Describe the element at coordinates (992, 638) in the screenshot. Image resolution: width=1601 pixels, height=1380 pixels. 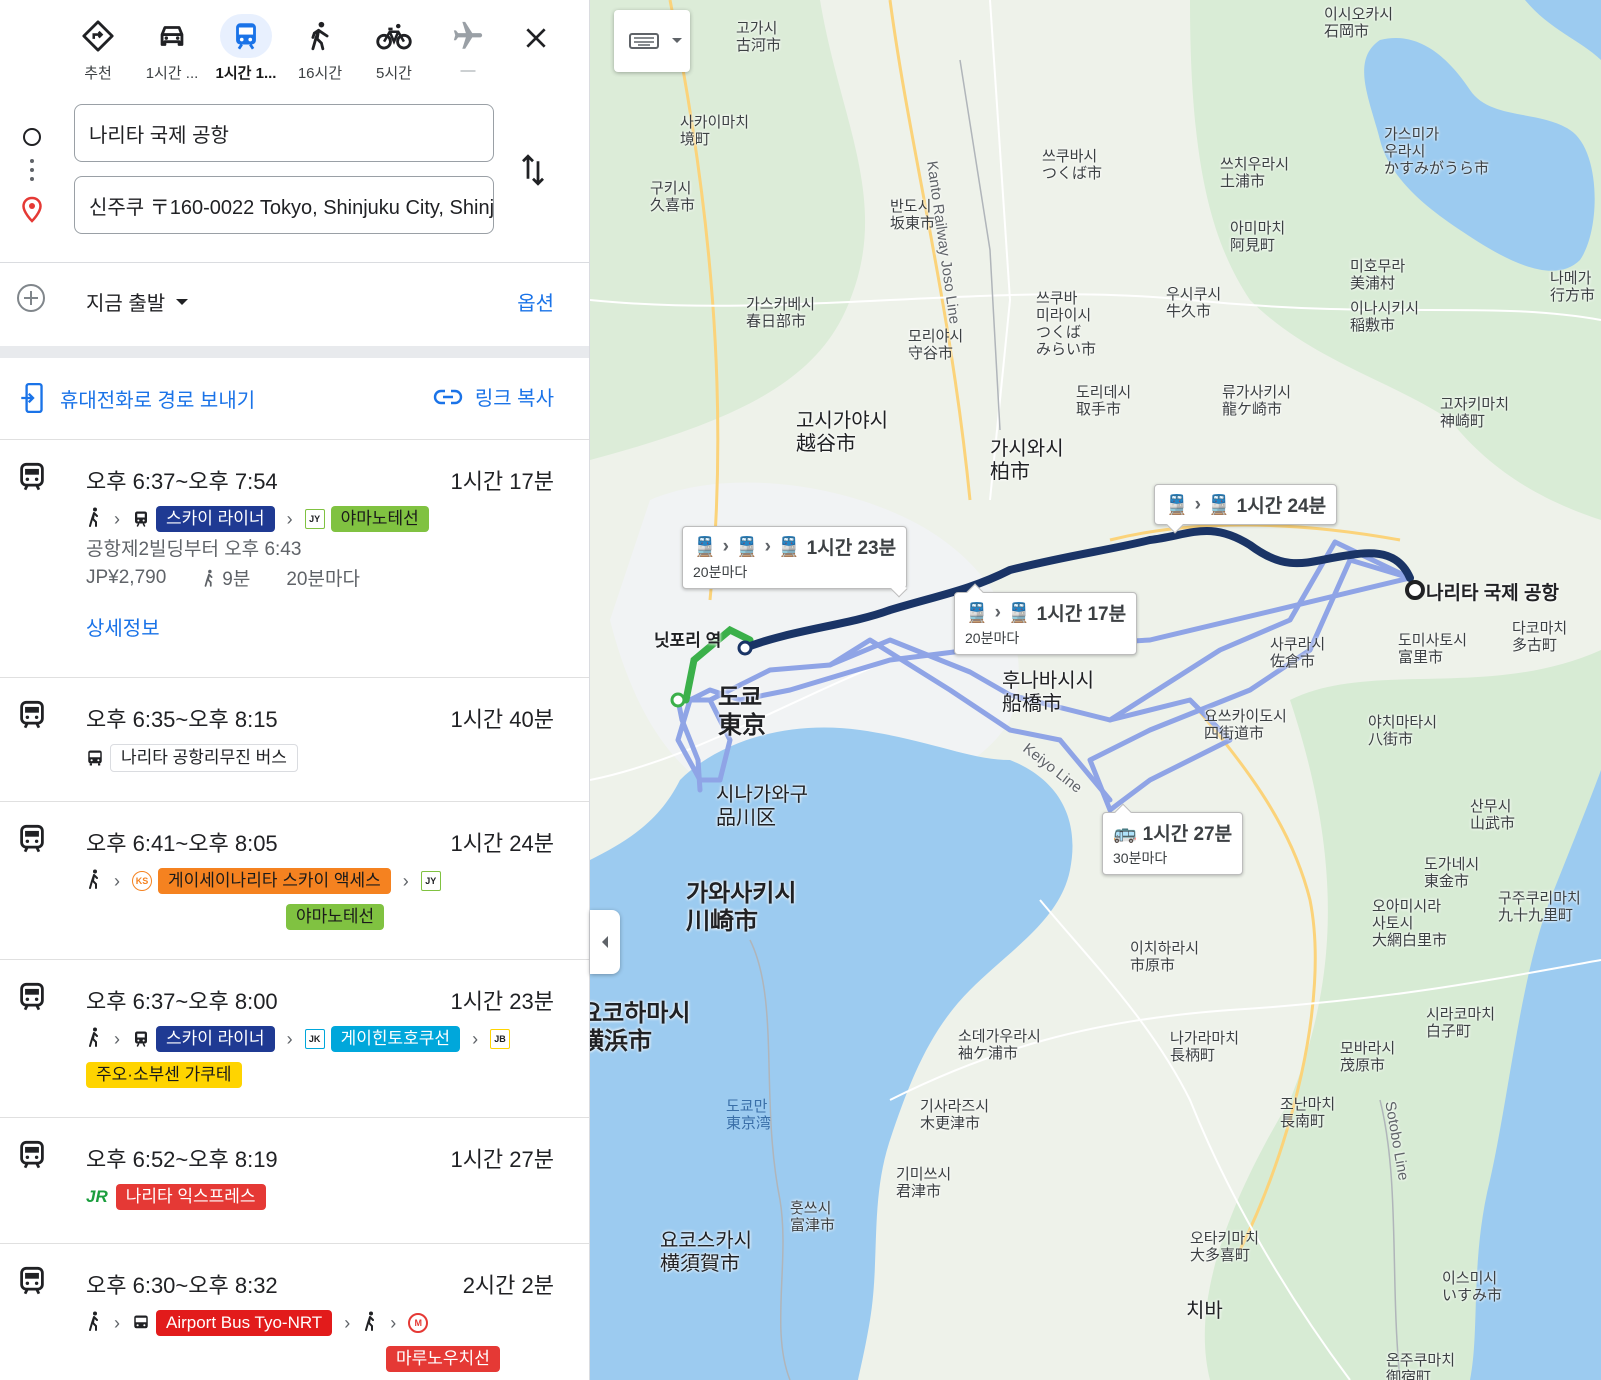
I see `callout-frequency: 20분마다` at that location.